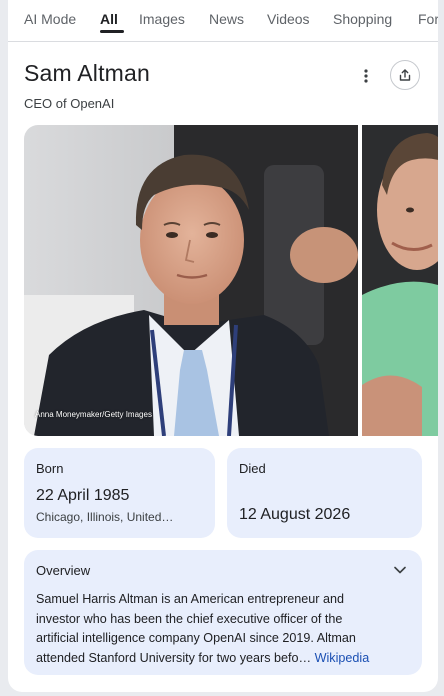 Image resolution: width=444 pixels, height=696 pixels. Describe the element at coordinates (63, 570) in the screenshot. I see `overview-title: Overview` at that location.